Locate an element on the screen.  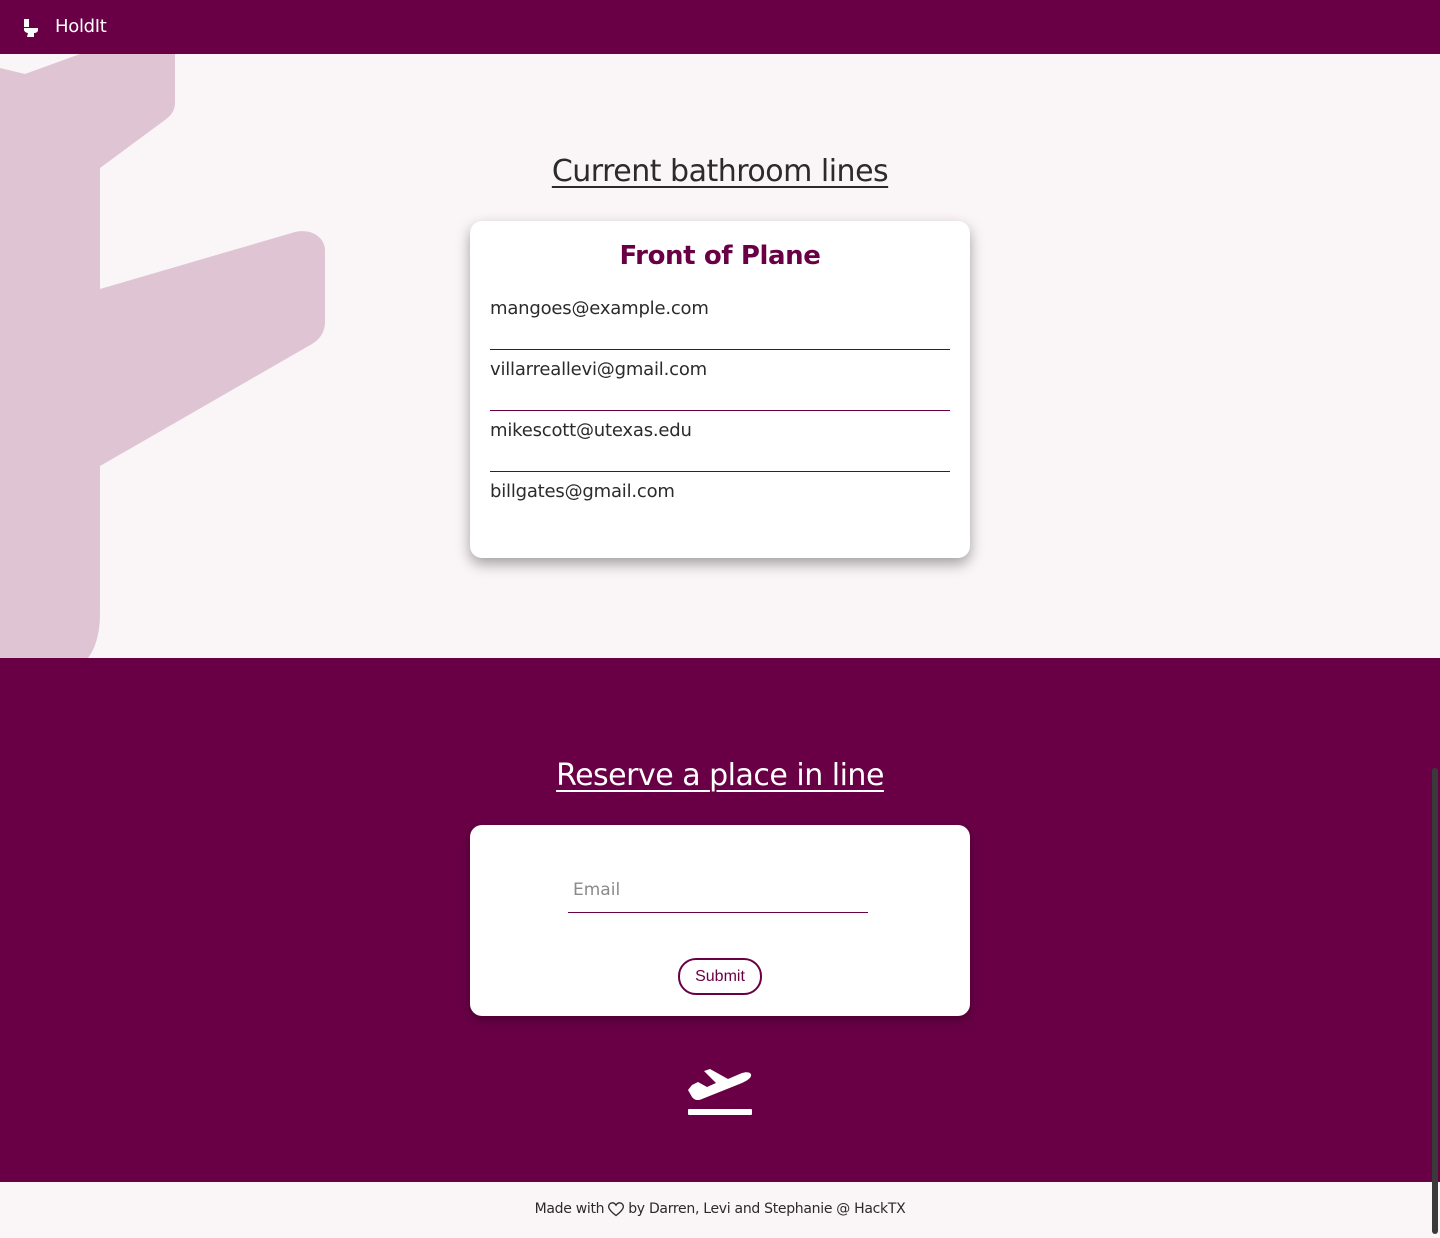
queue-name: Front of Plane is located at coordinates (720, 256).